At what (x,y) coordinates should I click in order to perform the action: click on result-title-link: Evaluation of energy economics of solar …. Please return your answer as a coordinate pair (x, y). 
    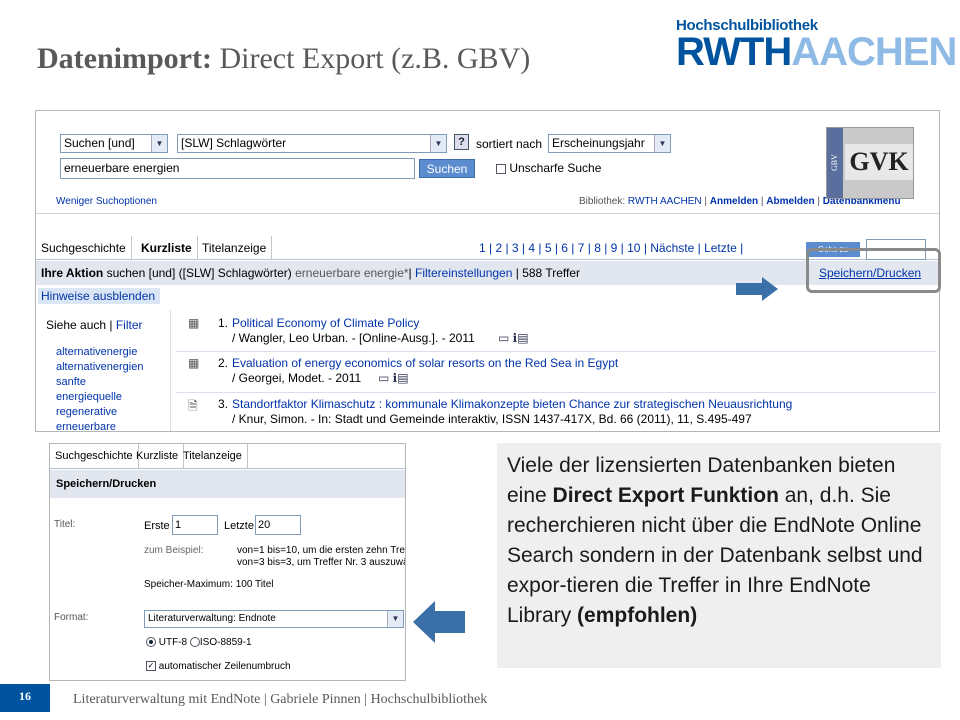
    Looking at the image, I should click on (425, 363).